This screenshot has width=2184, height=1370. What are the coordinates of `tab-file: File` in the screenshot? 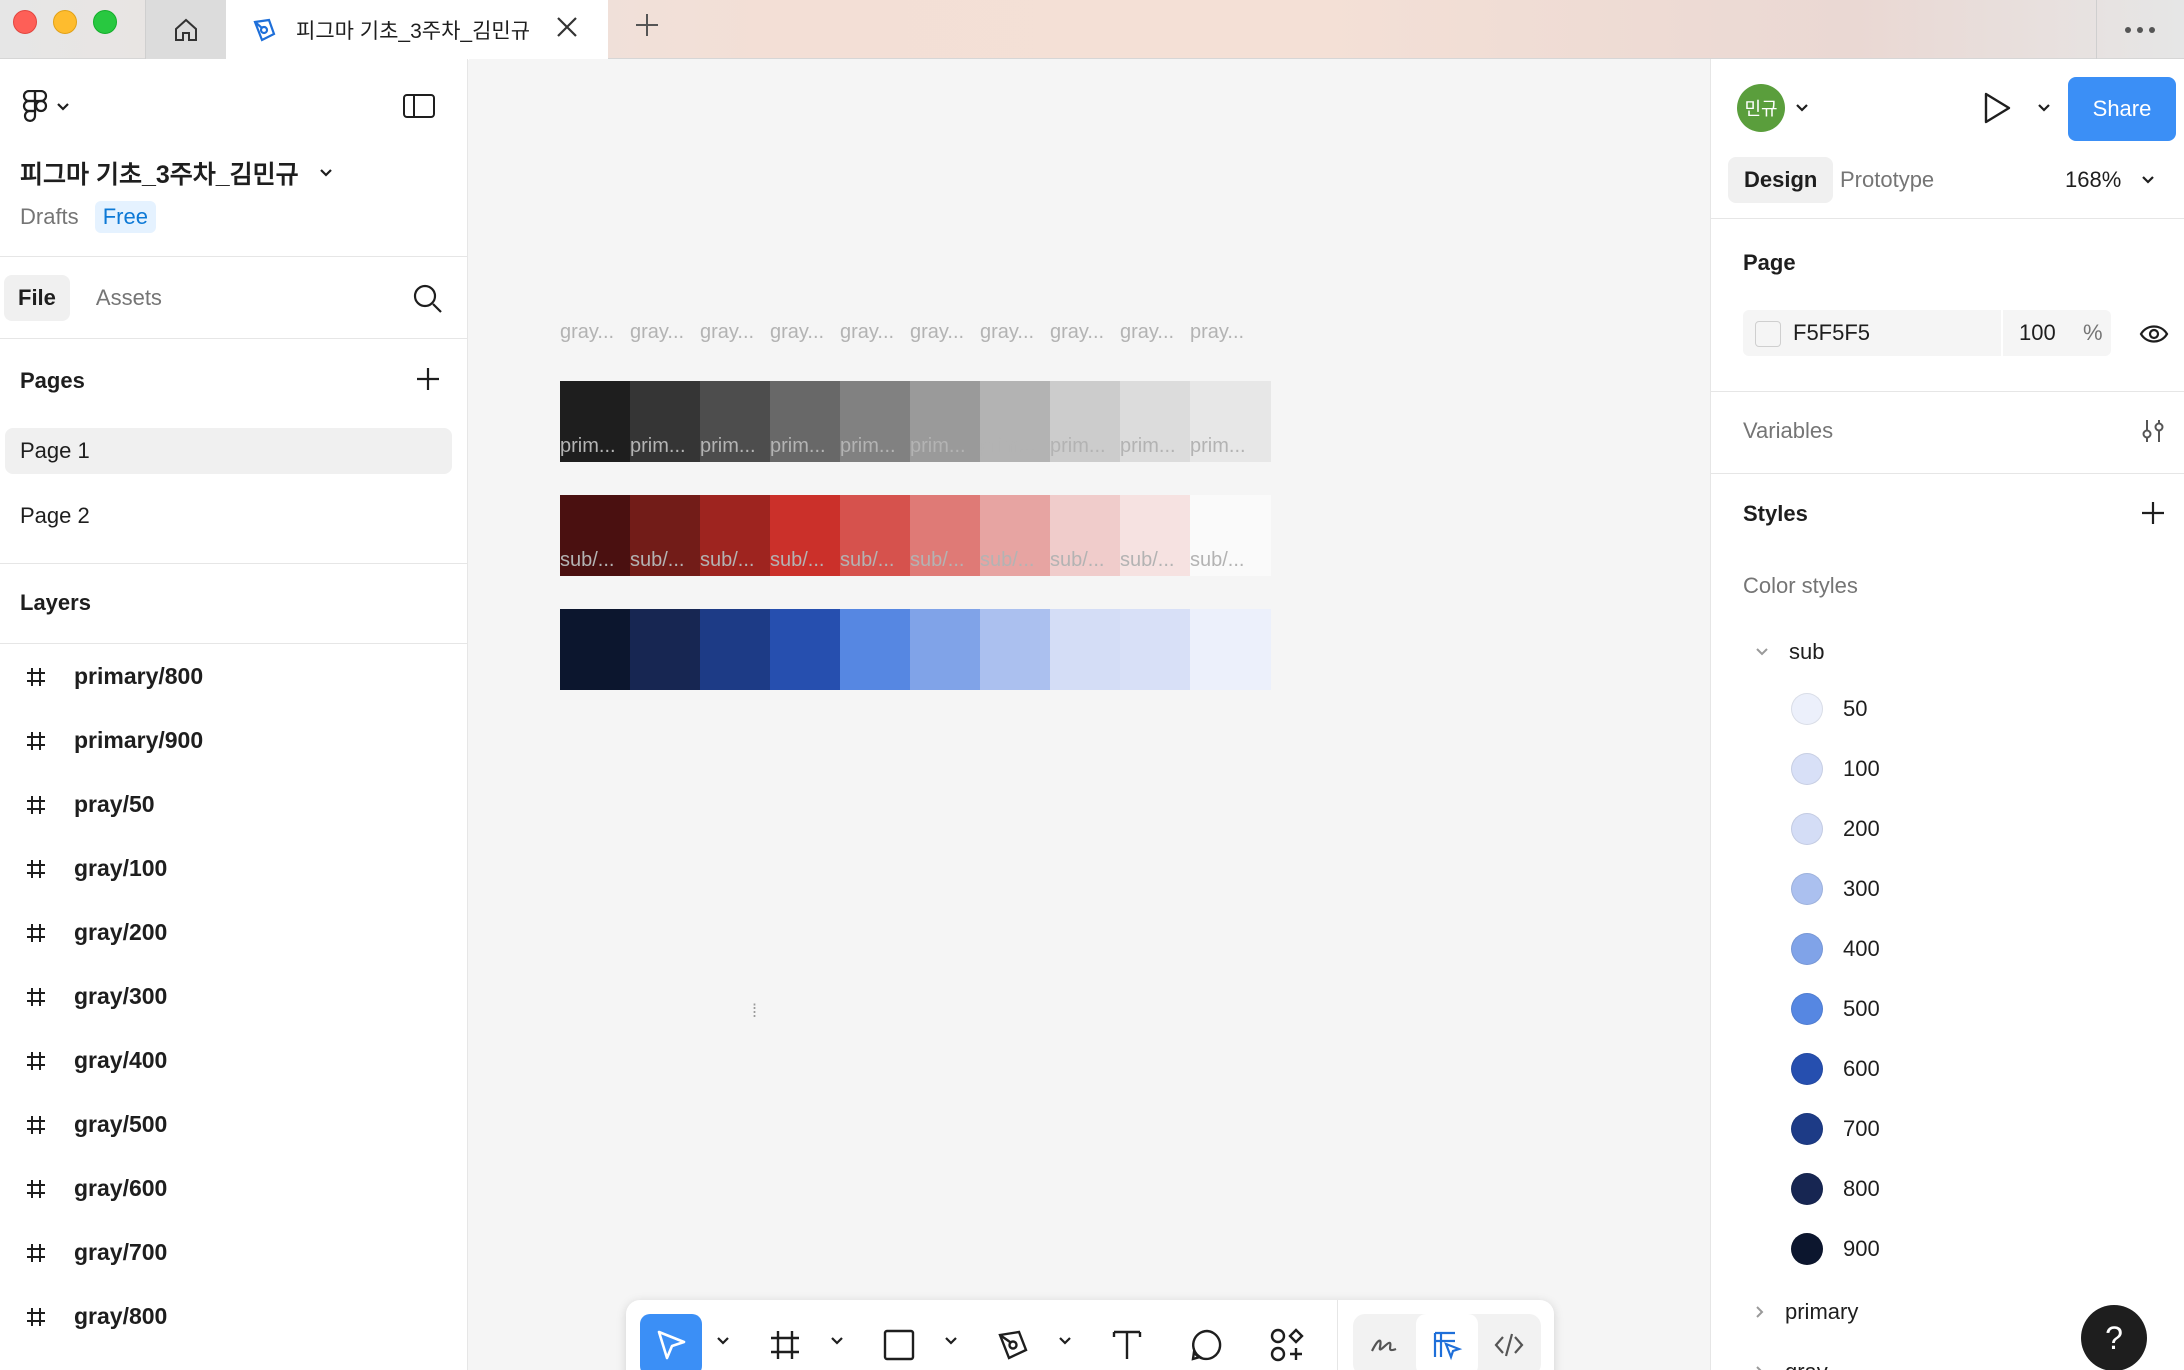 It's located at (37, 298).